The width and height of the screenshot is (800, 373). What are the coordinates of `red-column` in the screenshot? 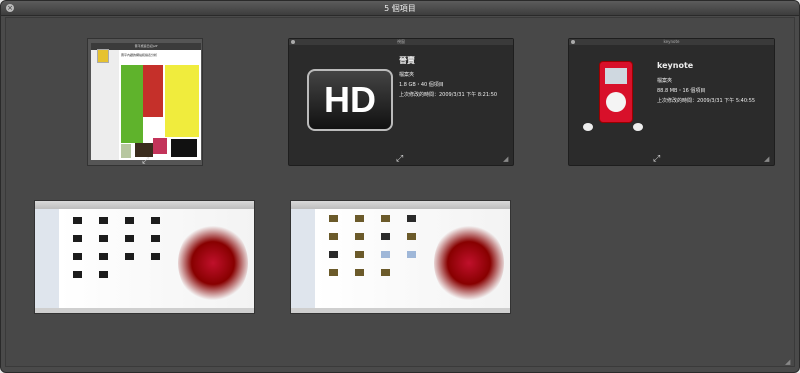 It's located at (153, 91).